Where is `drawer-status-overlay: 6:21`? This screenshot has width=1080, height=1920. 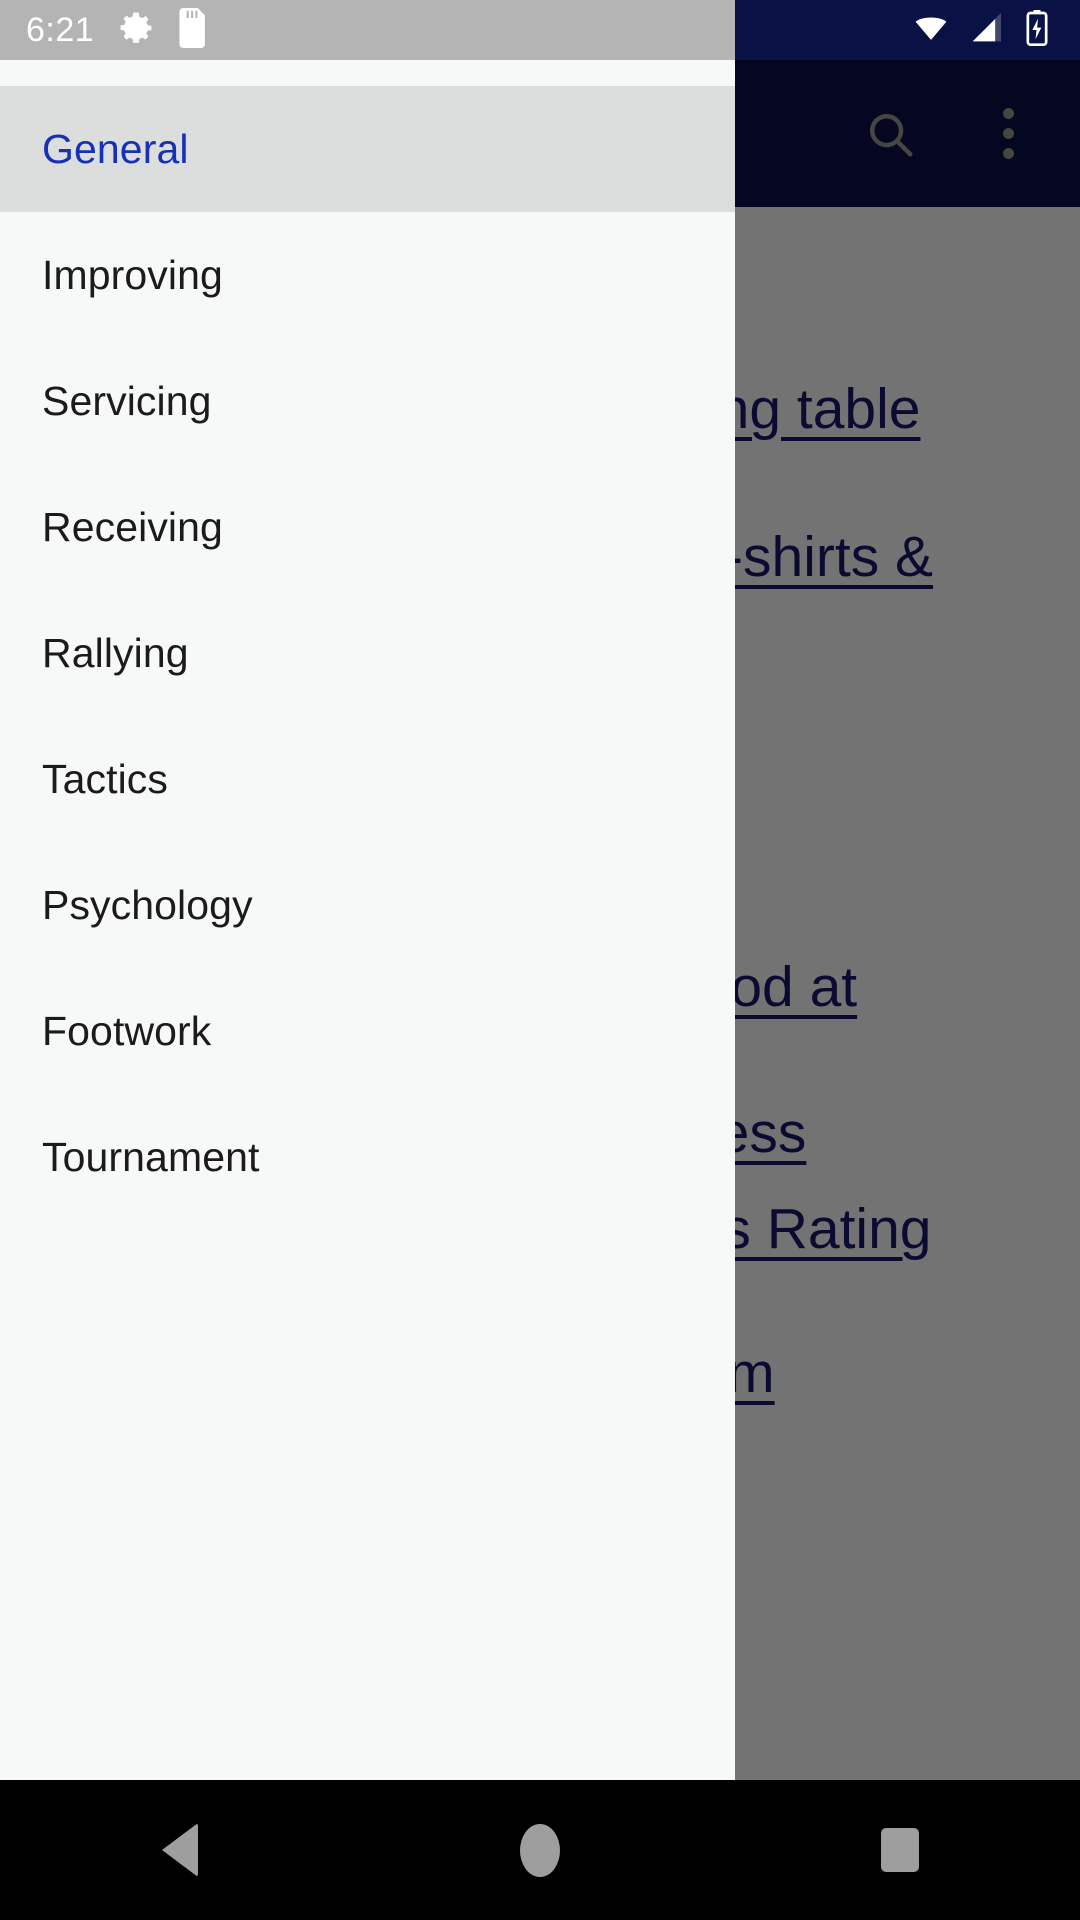
drawer-status-overlay: 6:21 is located at coordinates (367, 30).